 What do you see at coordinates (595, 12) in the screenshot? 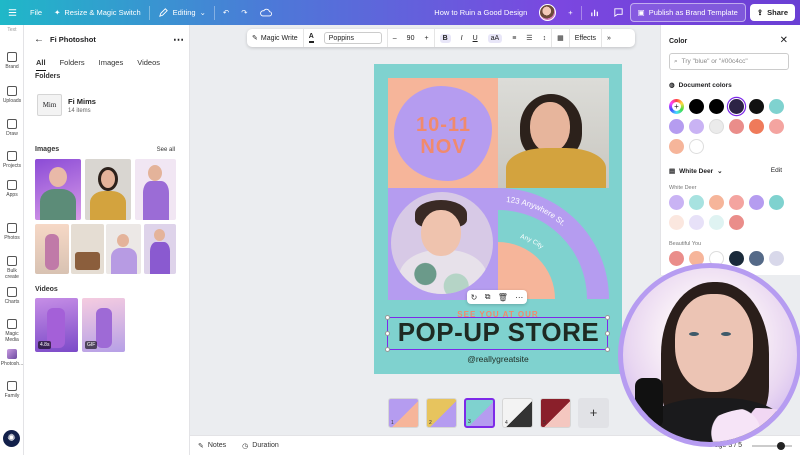
I see `analytics-button` at bounding box center [595, 12].